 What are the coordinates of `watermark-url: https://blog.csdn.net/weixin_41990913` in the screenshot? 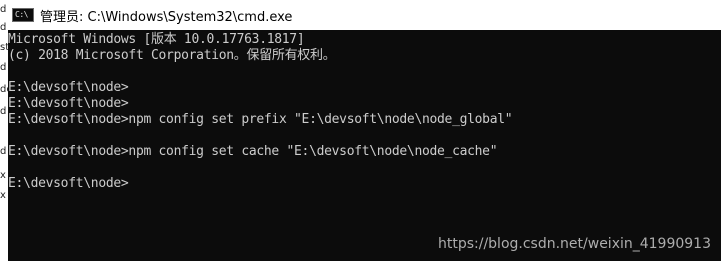 It's located at (574, 244).